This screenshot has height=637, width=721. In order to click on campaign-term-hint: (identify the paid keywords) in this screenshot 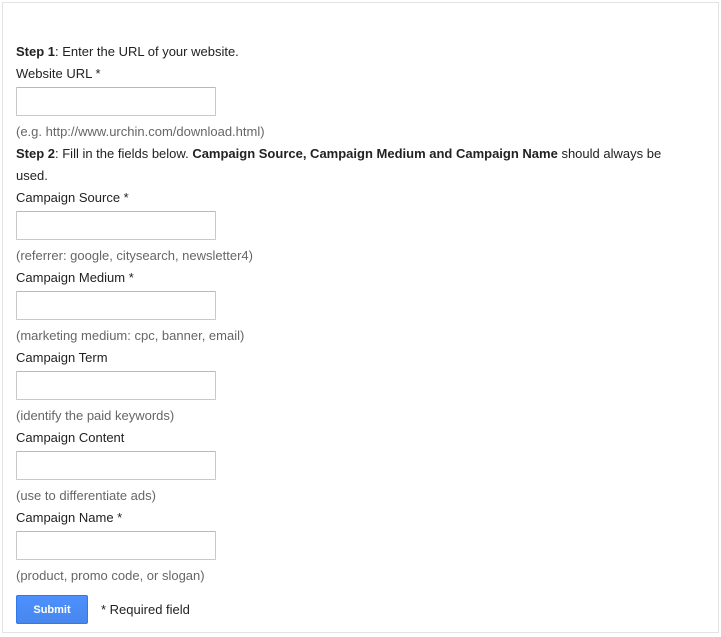, I will do `click(95, 415)`.